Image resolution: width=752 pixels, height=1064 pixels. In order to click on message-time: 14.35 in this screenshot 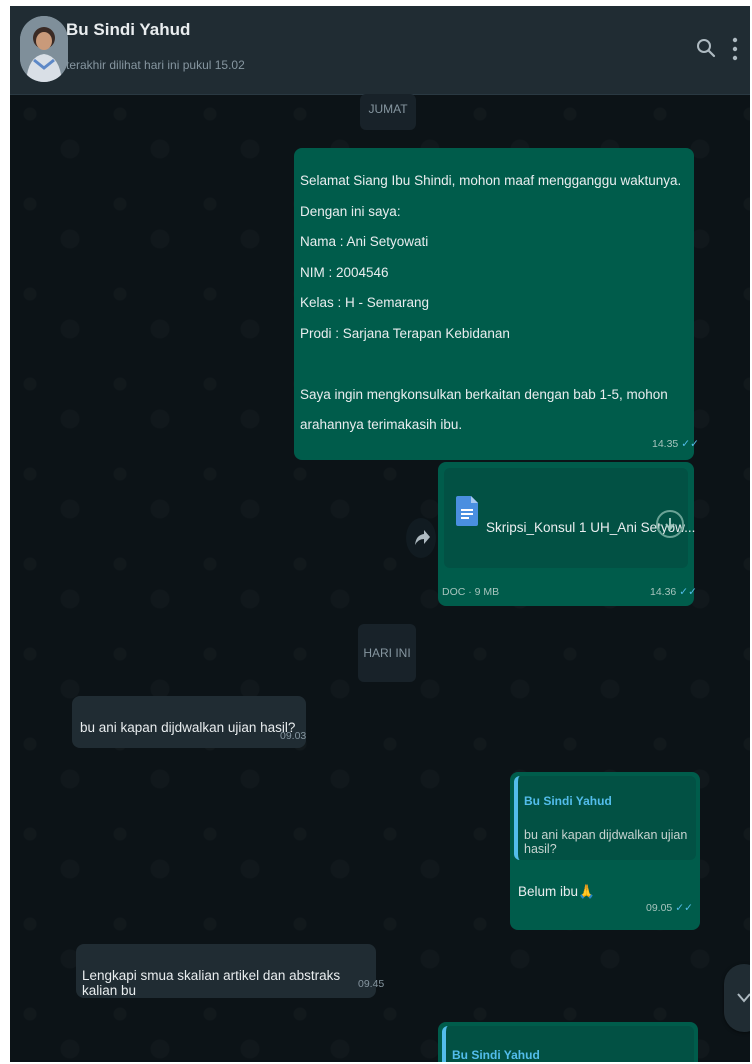, I will do `click(665, 444)`.